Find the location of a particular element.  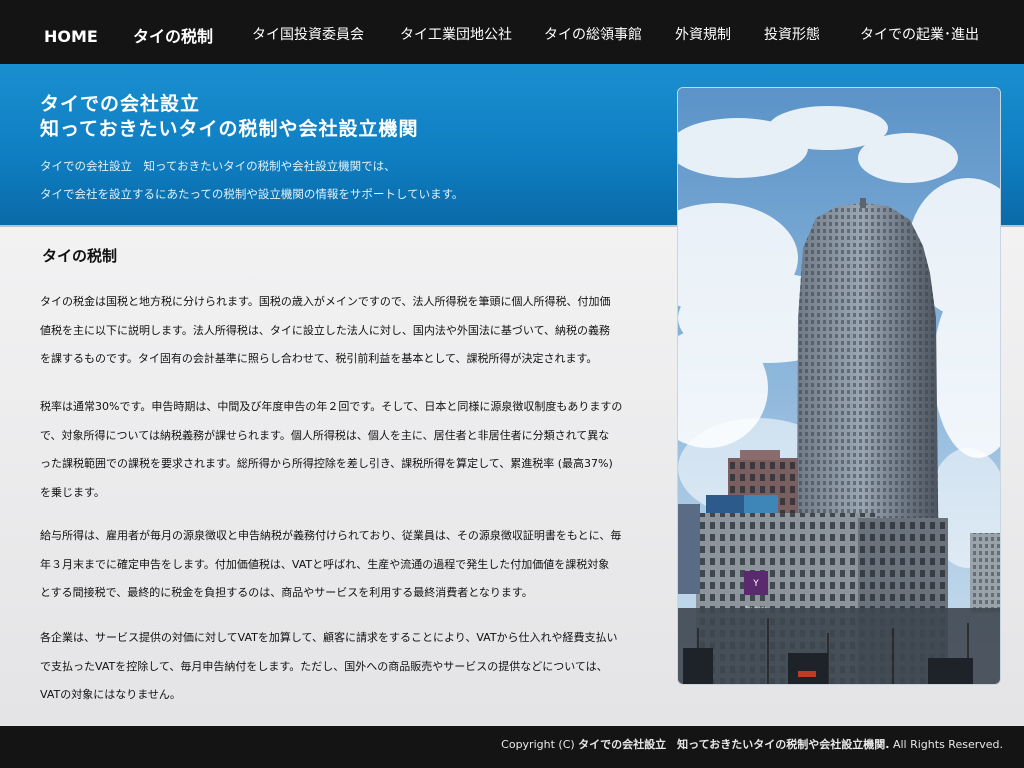

nav-startup-expansion: タイでの起業･進出 is located at coordinates (919, 32).